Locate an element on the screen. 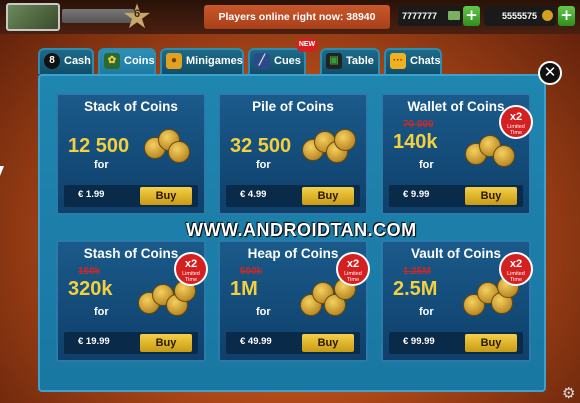  offer-price: € 99.99 is located at coordinates (419, 341).